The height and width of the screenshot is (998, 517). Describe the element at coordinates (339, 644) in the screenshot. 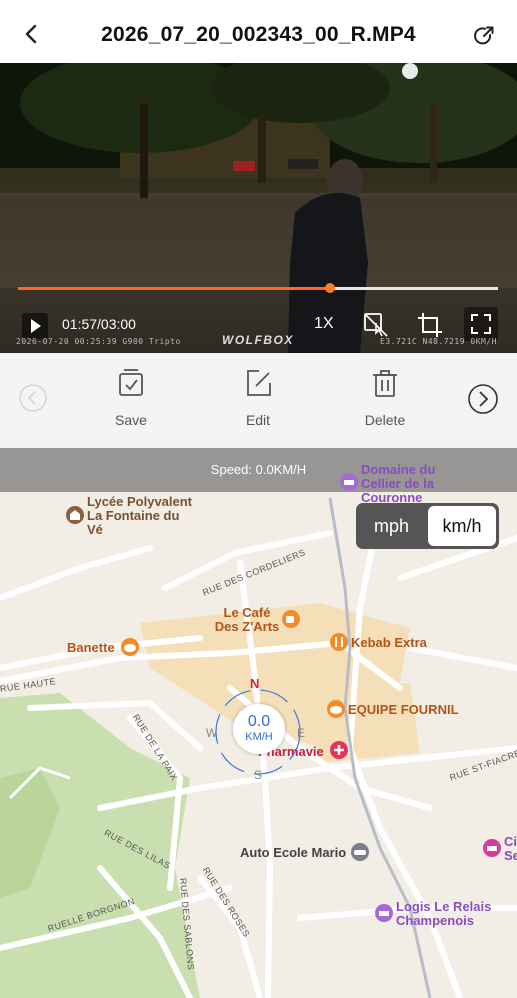

I see `restaurant-icon` at that location.